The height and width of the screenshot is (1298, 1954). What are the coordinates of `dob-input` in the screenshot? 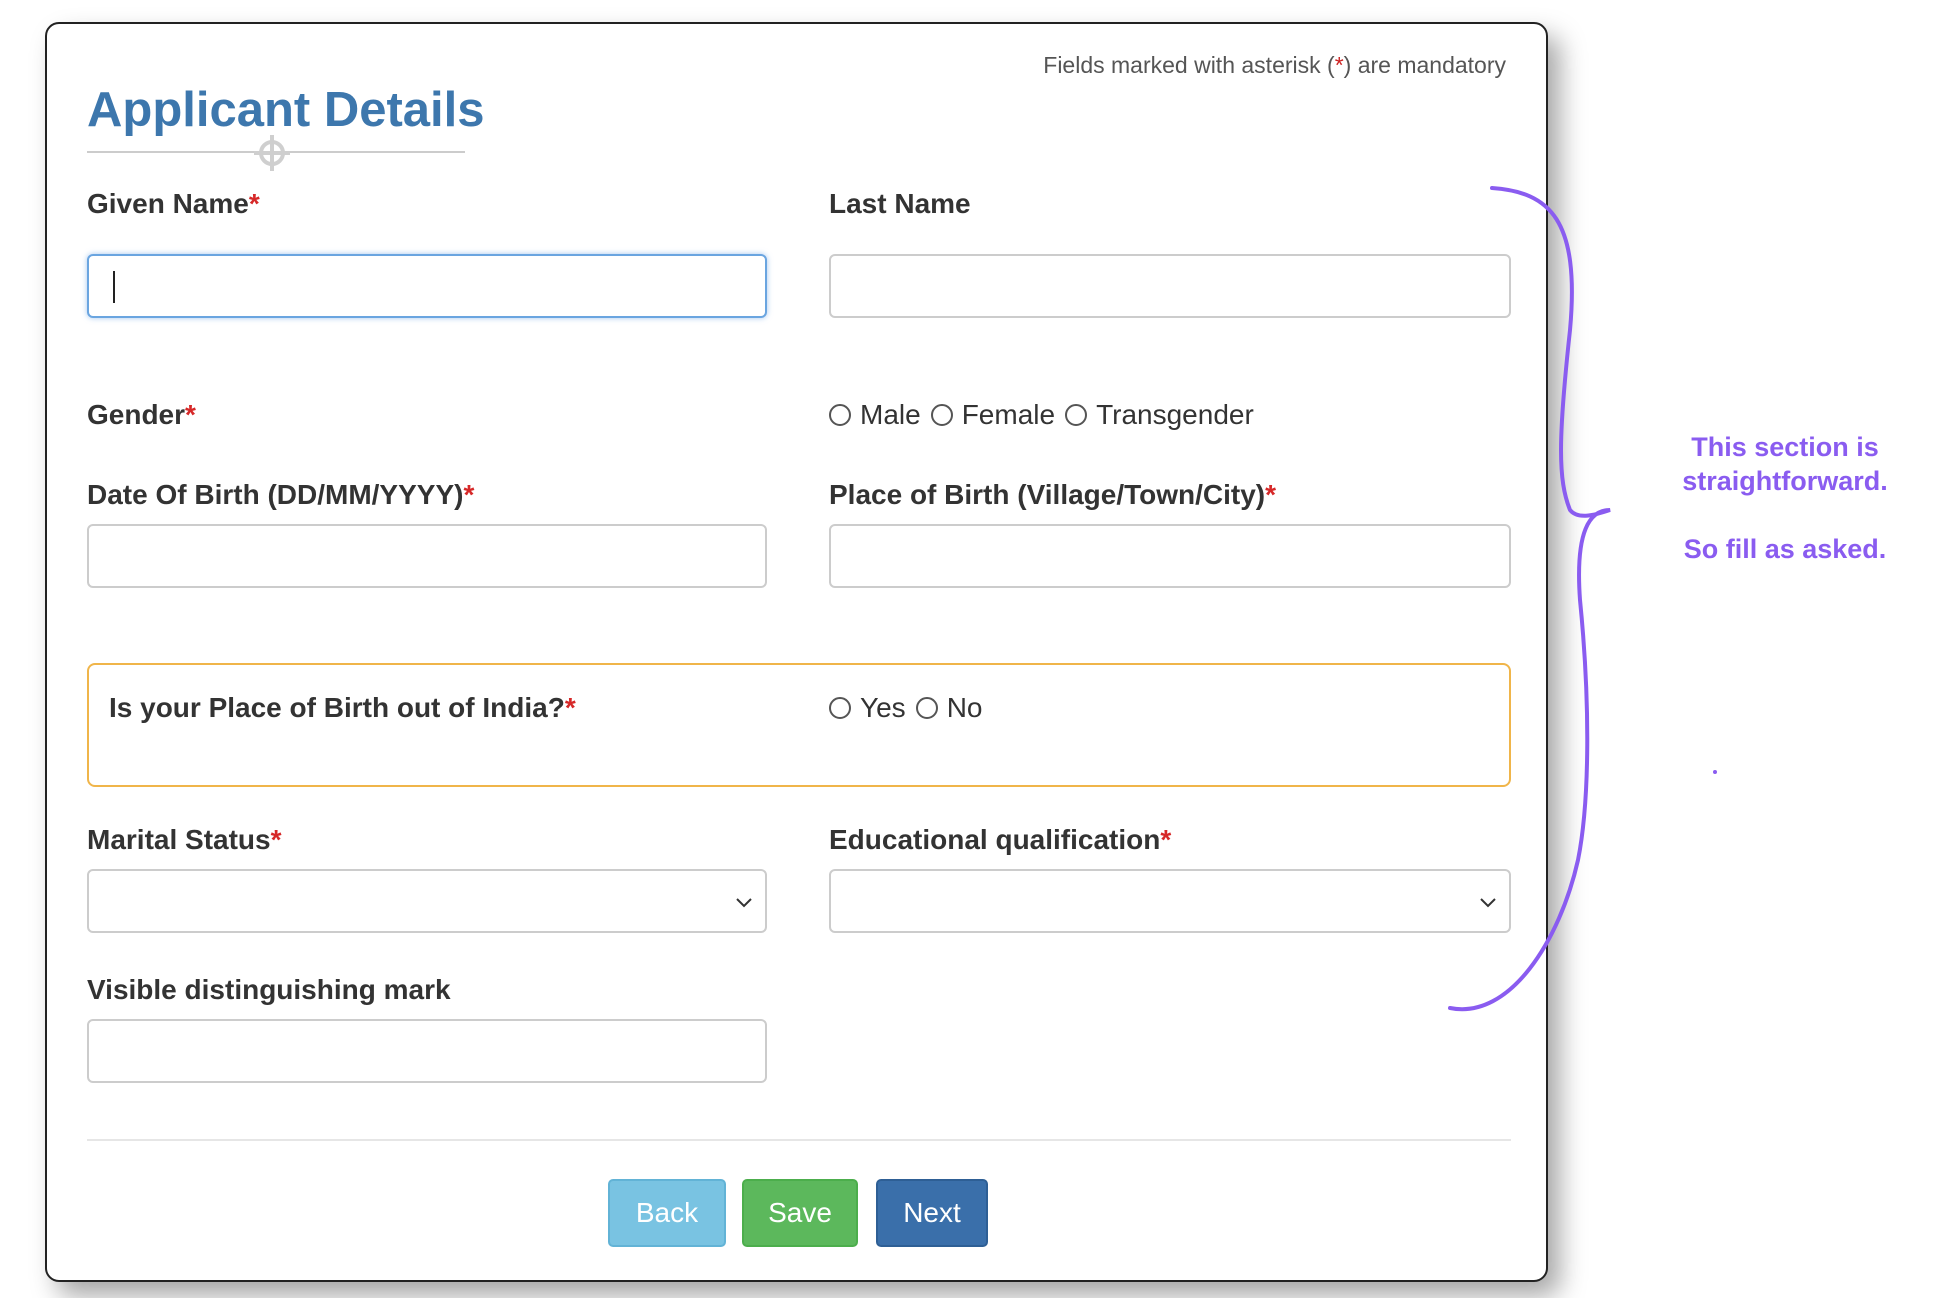 It's located at (427, 556).